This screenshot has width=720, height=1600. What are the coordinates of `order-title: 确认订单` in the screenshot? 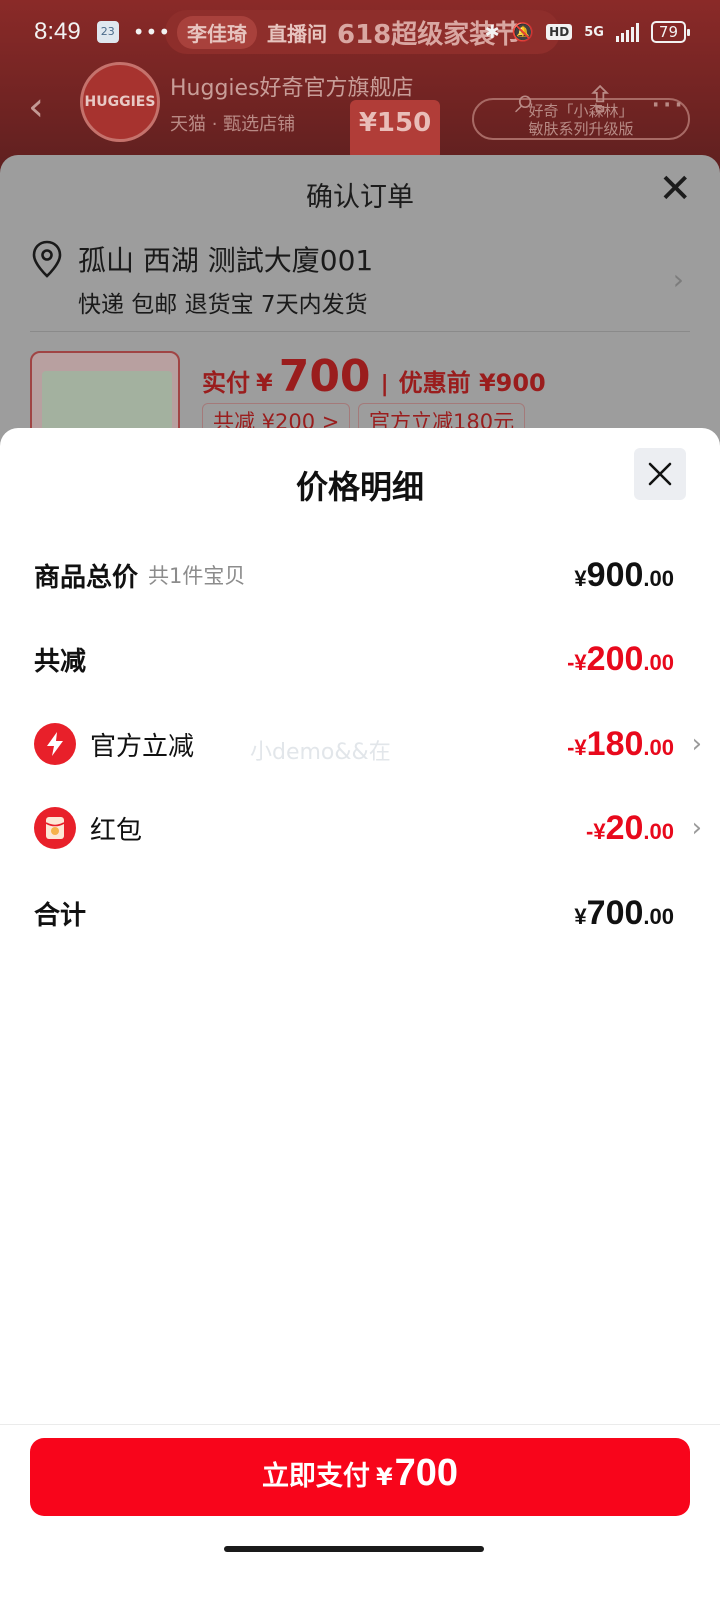 It's located at (360, 197).